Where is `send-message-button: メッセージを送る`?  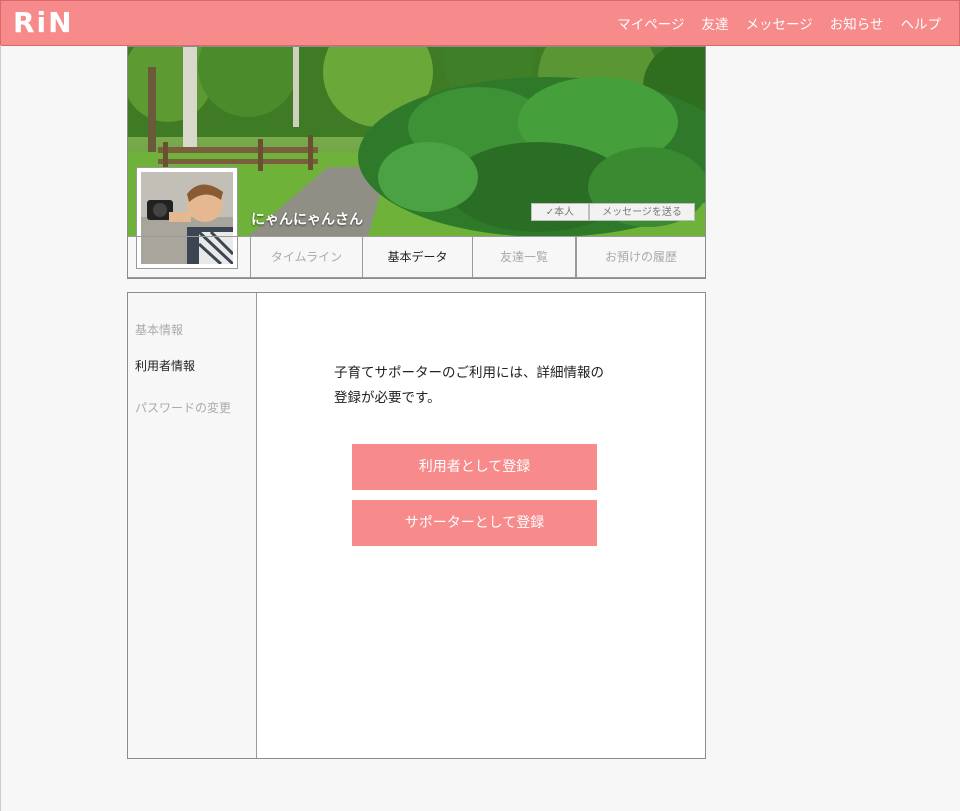 send-message-button: メッセージを送る is located at coordinates (642, 212).